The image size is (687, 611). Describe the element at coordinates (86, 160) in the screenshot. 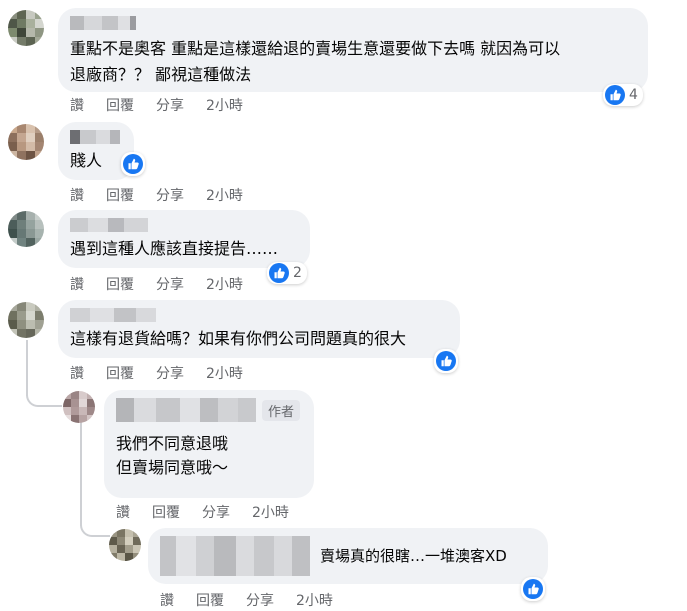

I see `comment-text: 賤人` at that location.